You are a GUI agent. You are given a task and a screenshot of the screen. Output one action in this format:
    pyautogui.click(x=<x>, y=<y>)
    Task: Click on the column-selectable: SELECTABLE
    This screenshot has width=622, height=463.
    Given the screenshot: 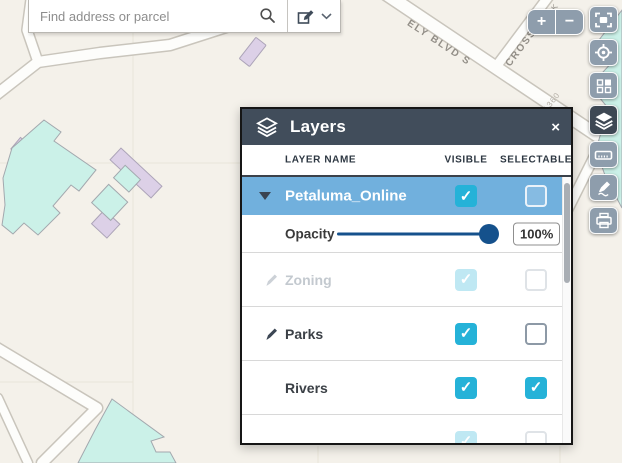 What is the action you would take?
    pyautogui.click(x=536, y=160)
    